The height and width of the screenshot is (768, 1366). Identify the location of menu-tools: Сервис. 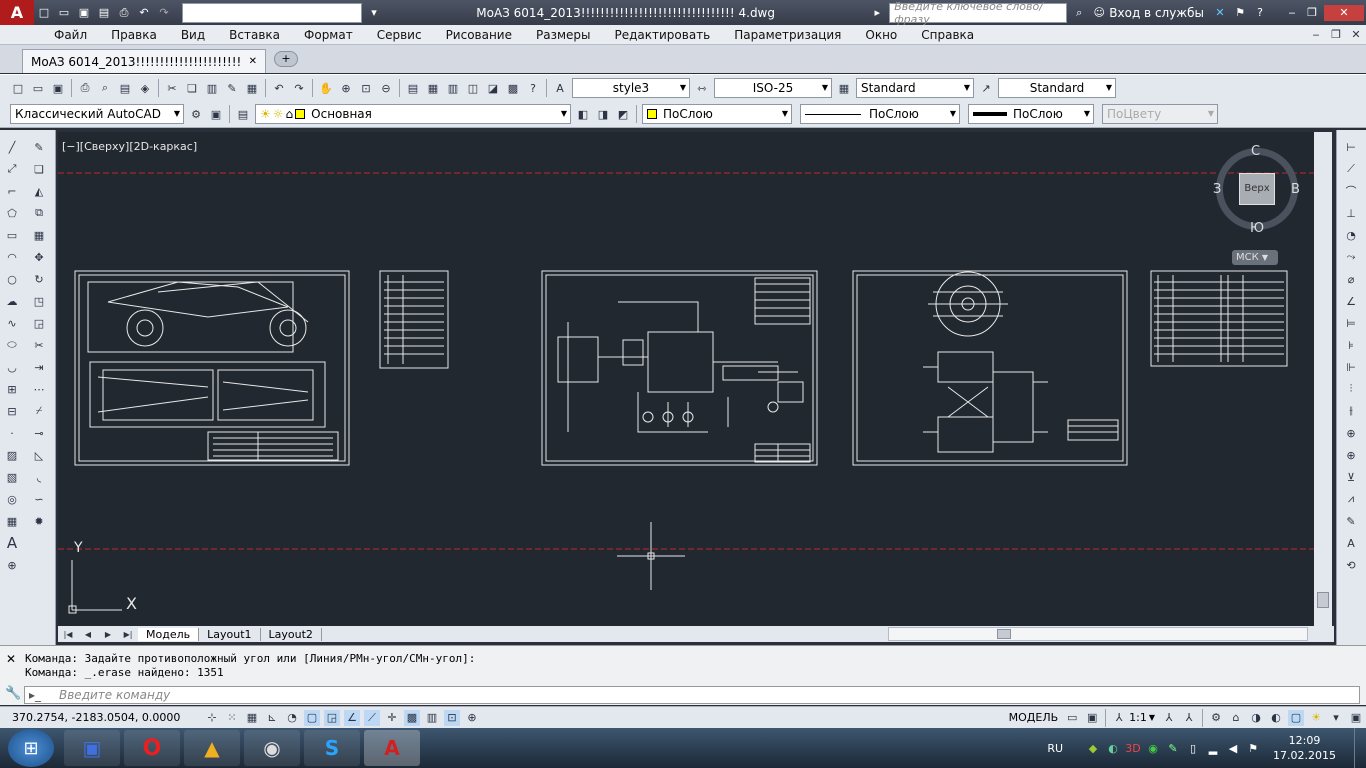
(399, 35).